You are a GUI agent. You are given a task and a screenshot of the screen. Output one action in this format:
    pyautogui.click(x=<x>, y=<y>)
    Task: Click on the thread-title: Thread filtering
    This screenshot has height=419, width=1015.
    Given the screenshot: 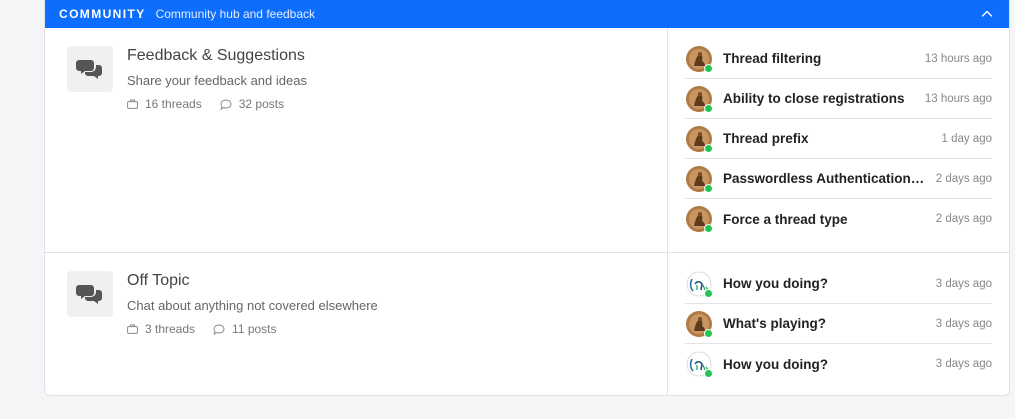 What is the action you would take?
    pyautogui.click(x=820, y=58)
    